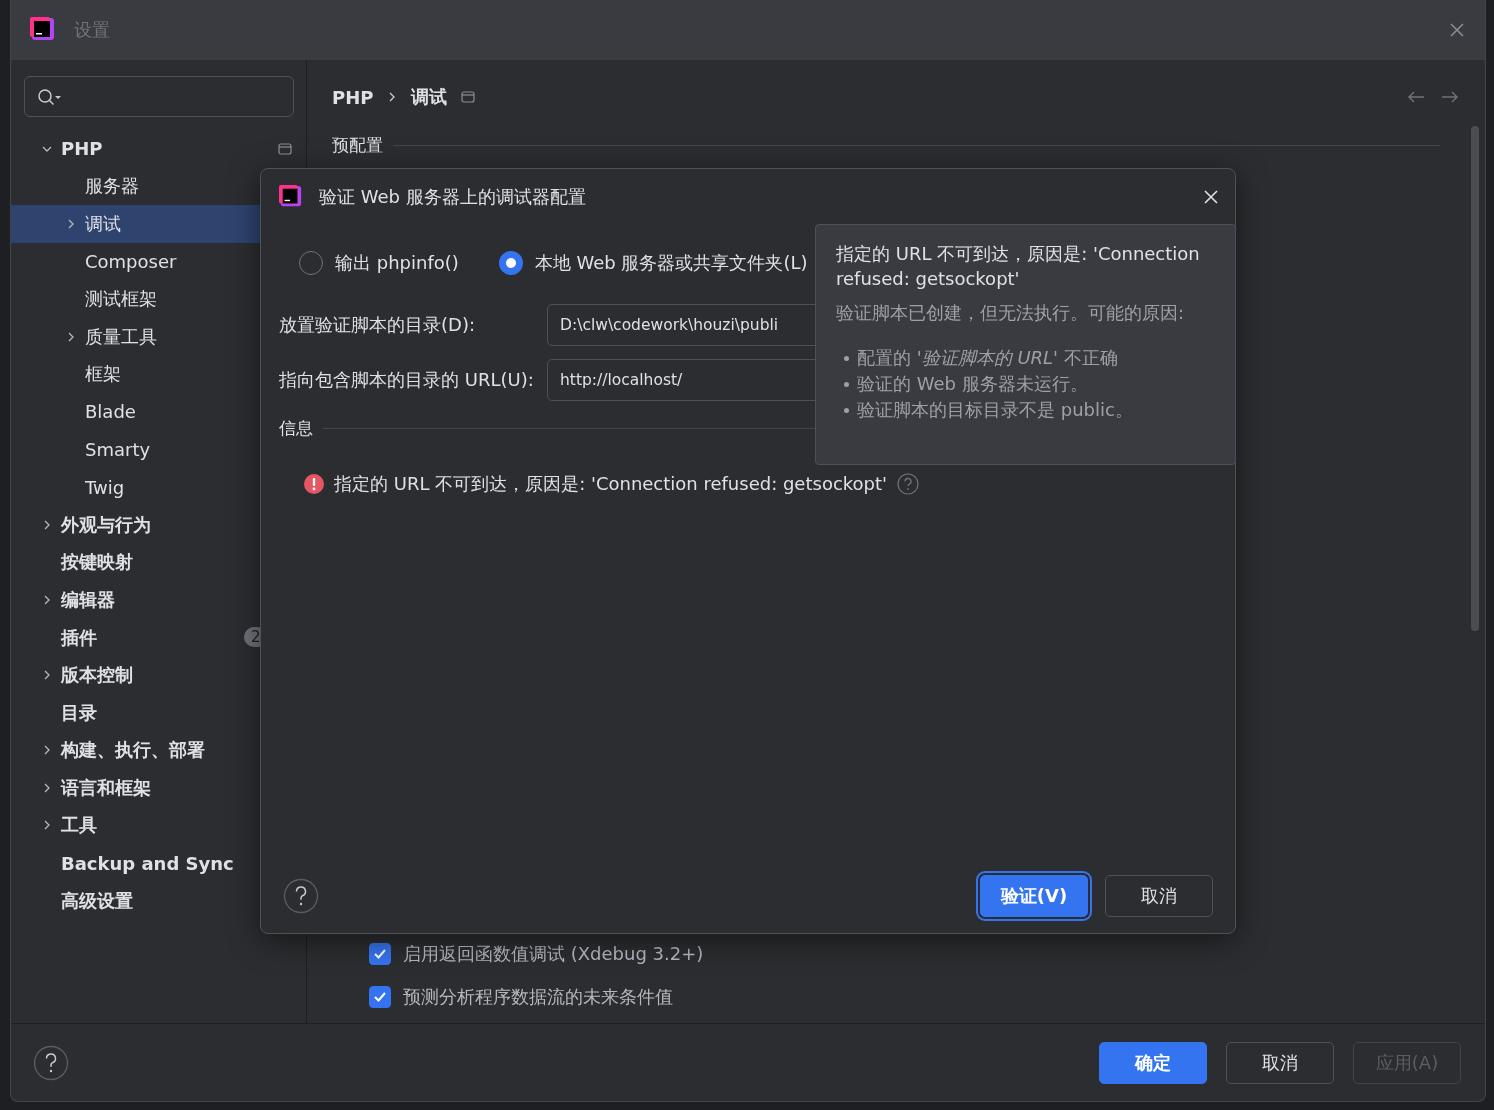 The width and height of the screenshot is (1494, 1110). What do you see at coordinates (553, 954) in the screenshot?
I see `checkbox-label: 启用返回函数值调试 (Xdebug 3.2+)` at bounding box center [553, 954].